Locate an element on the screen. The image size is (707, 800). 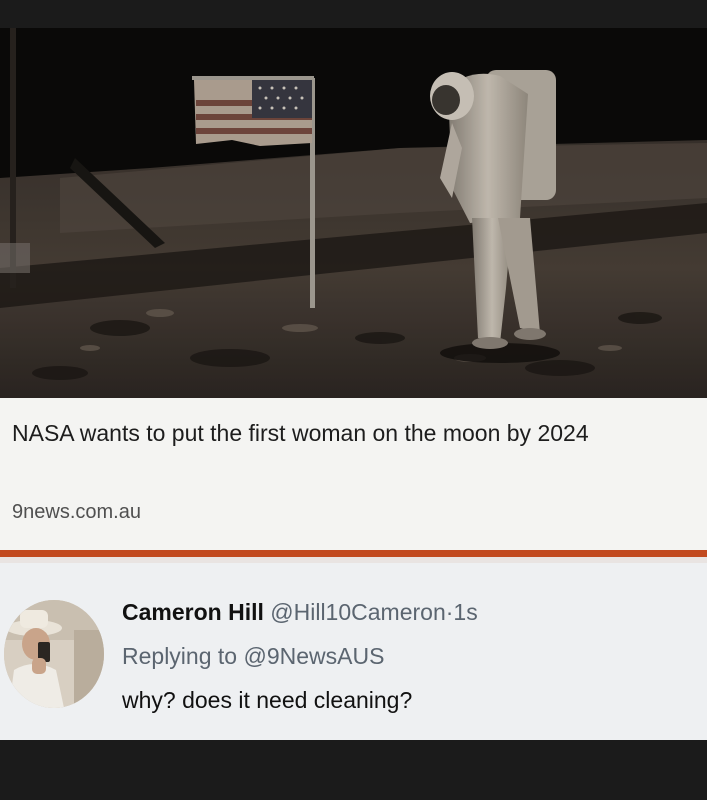
reply-target-handle: @9NewsAUS is located at coordinates (313, 656).